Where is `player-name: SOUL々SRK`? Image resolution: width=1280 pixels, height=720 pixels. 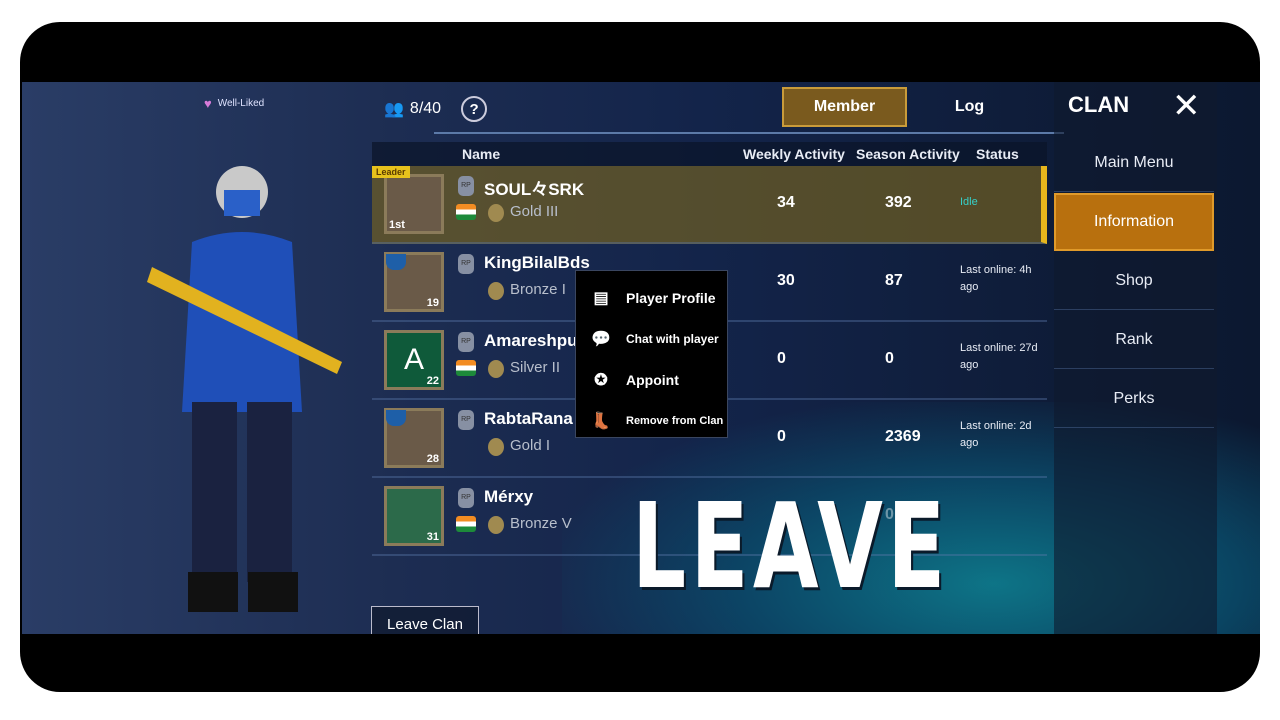
player-name: SOUL々SRK is located at coordinates (534, 189).